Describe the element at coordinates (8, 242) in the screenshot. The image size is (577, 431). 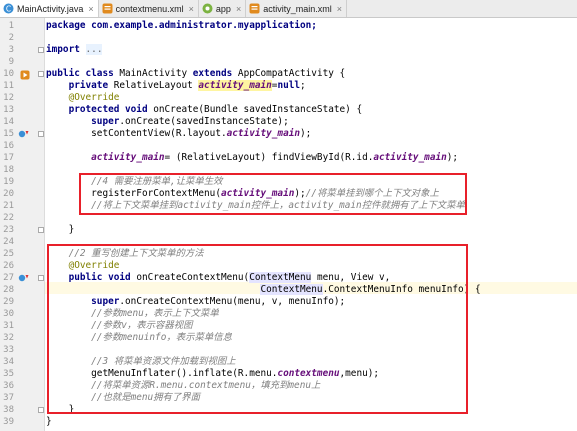
I see `line-number: 24` at that location.